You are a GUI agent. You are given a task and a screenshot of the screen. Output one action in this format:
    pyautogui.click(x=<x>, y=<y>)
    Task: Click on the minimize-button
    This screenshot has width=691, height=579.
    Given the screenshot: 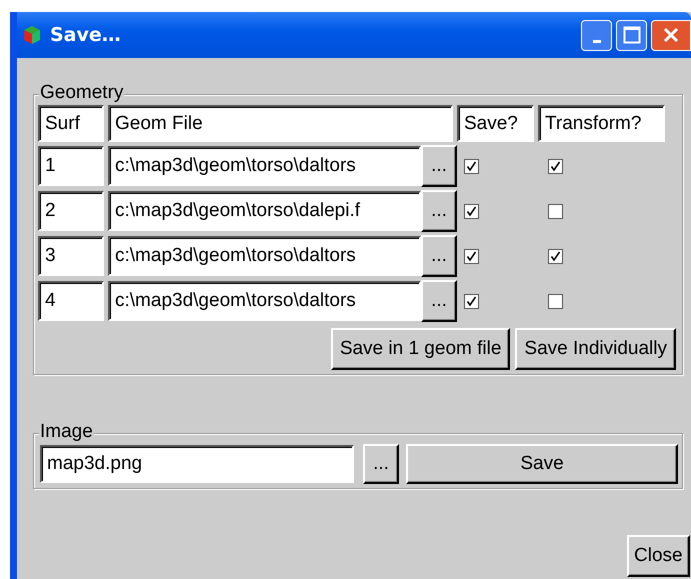 What is the action you would take?
    pyautogui.click(x=596, y=35)
    